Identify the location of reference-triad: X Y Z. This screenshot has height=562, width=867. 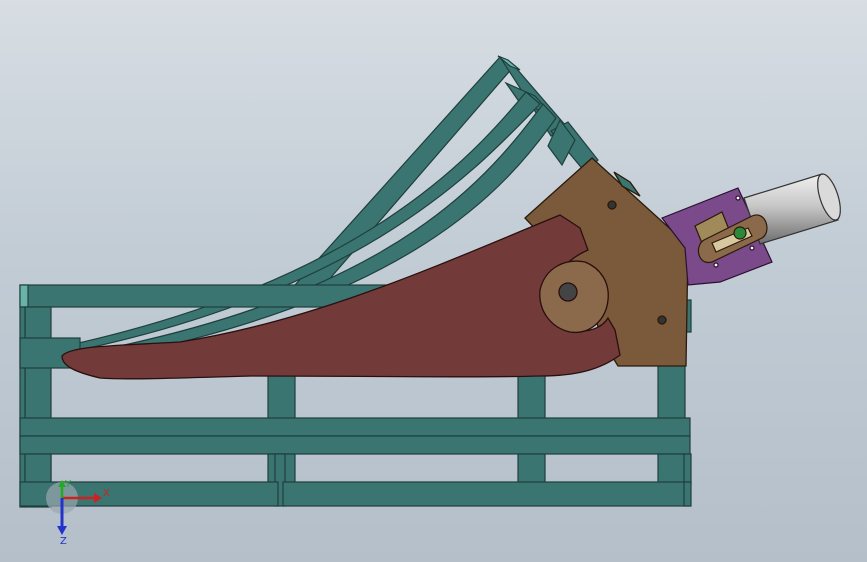
(81, 513).